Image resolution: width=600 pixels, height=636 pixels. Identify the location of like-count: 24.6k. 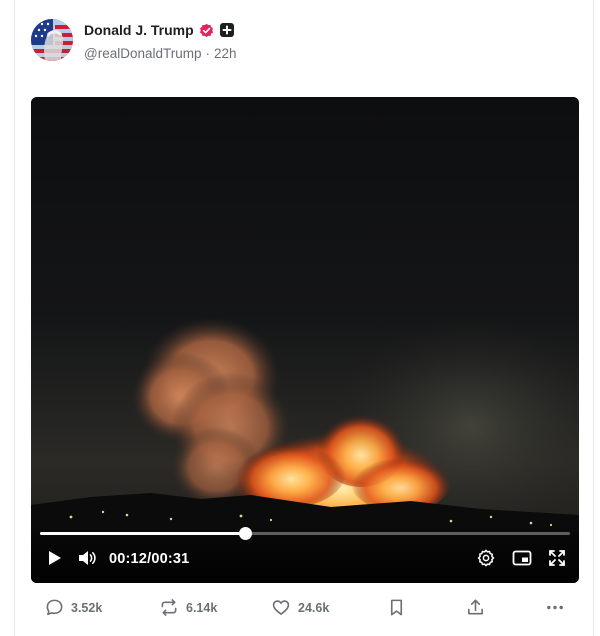
(314, 607).